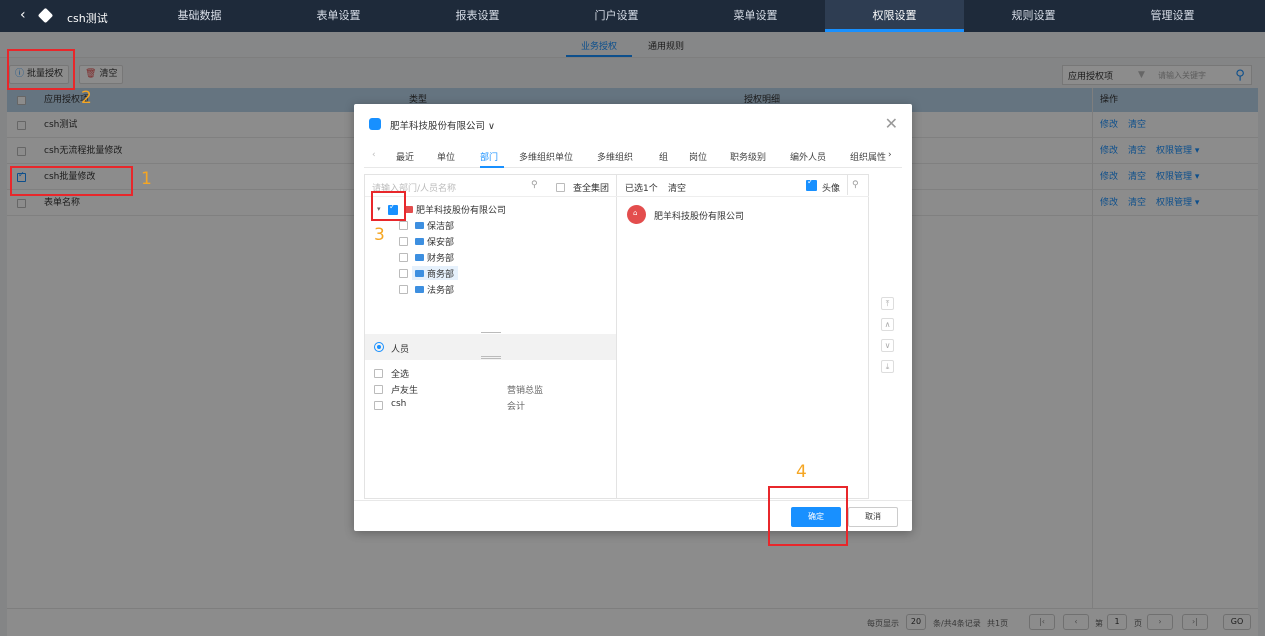  I want to click on highlight-box-step4, so click(808, 516).